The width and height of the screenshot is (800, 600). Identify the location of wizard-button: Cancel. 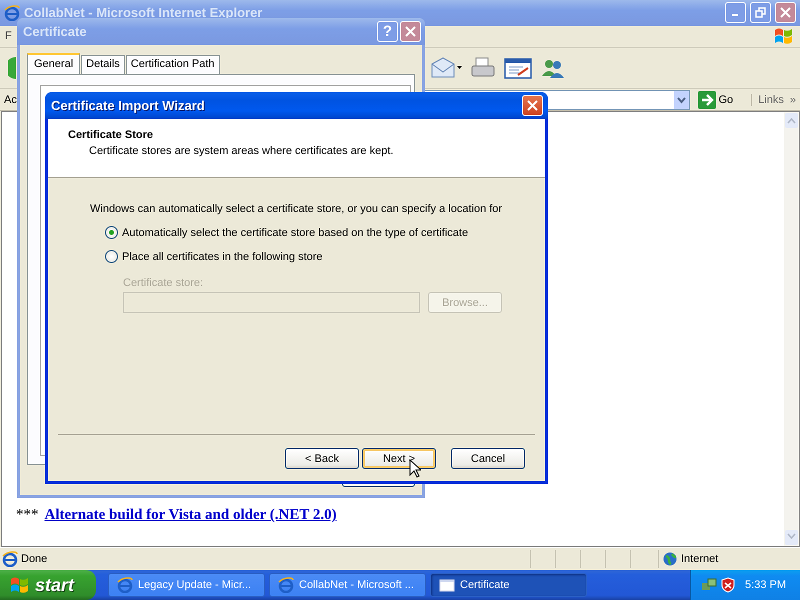
(488, 458).